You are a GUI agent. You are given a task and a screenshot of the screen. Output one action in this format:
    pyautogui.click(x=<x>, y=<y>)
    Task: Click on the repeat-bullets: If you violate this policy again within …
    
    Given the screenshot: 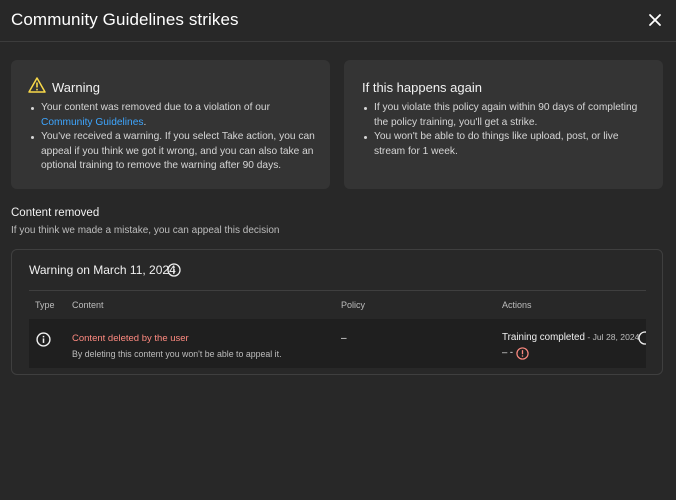 What is the action you would take?
    pyautogui.click(x=507, y=130)
    